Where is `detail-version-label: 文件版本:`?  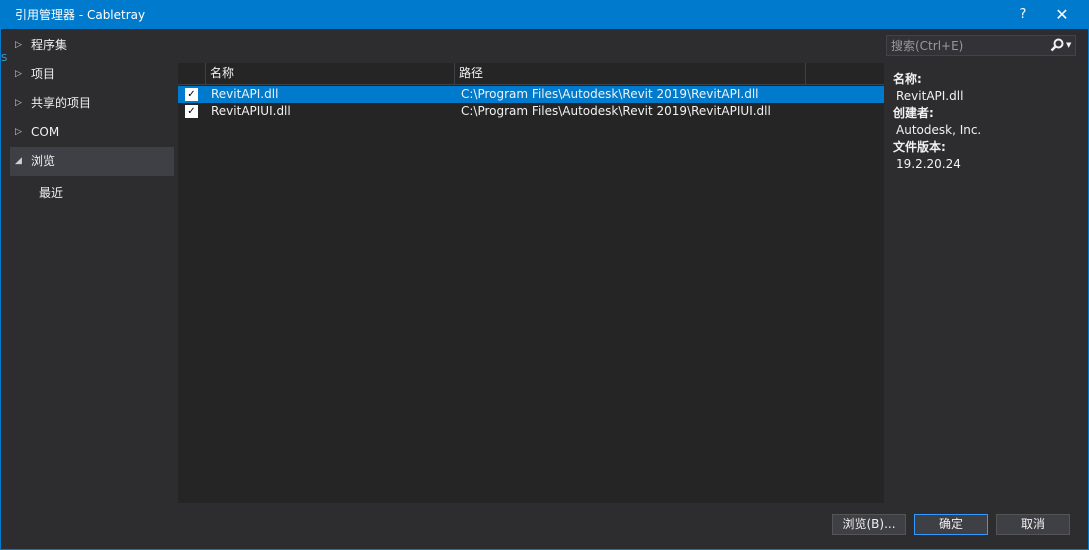 detail-version-label: 文件版本: is located at coordinates (919, 147).